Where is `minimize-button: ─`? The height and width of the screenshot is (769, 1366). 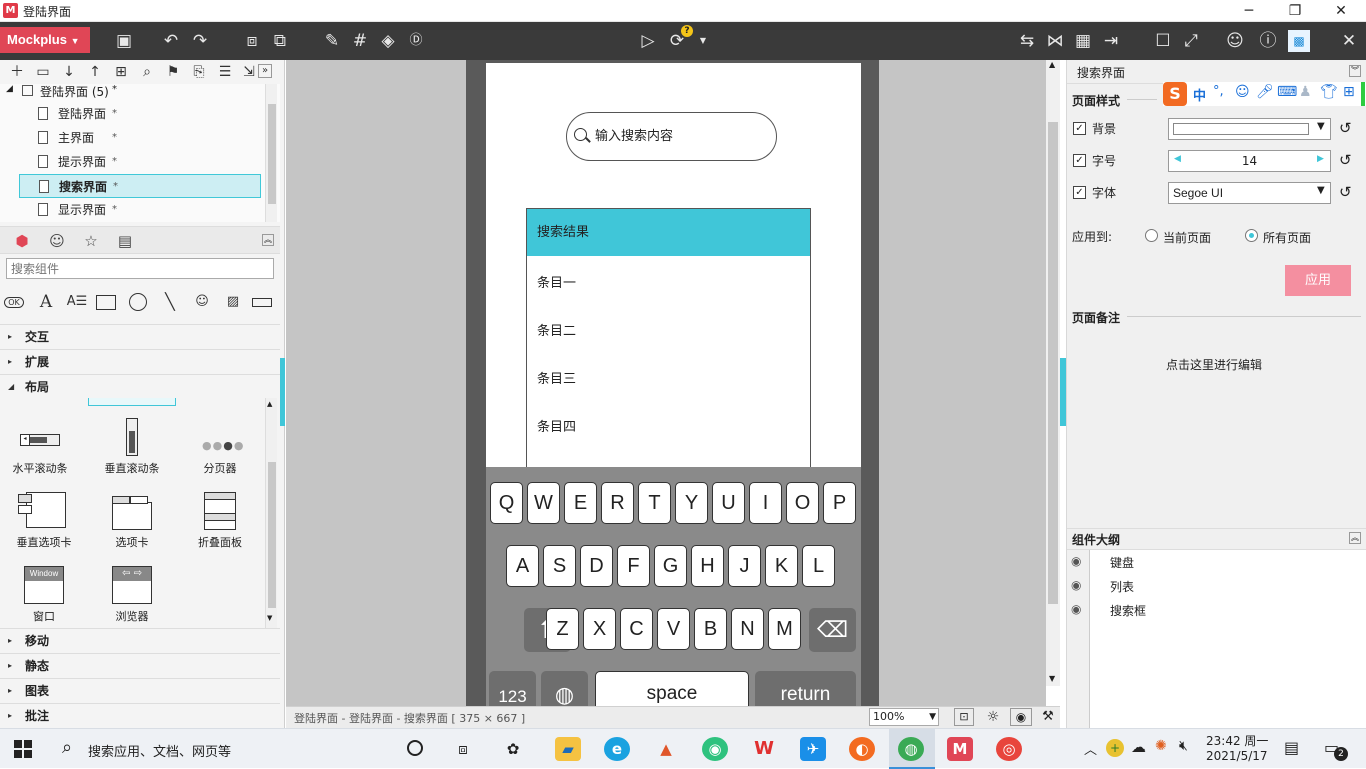
minimize-button: ─ is located at coordinates (1249, 11).